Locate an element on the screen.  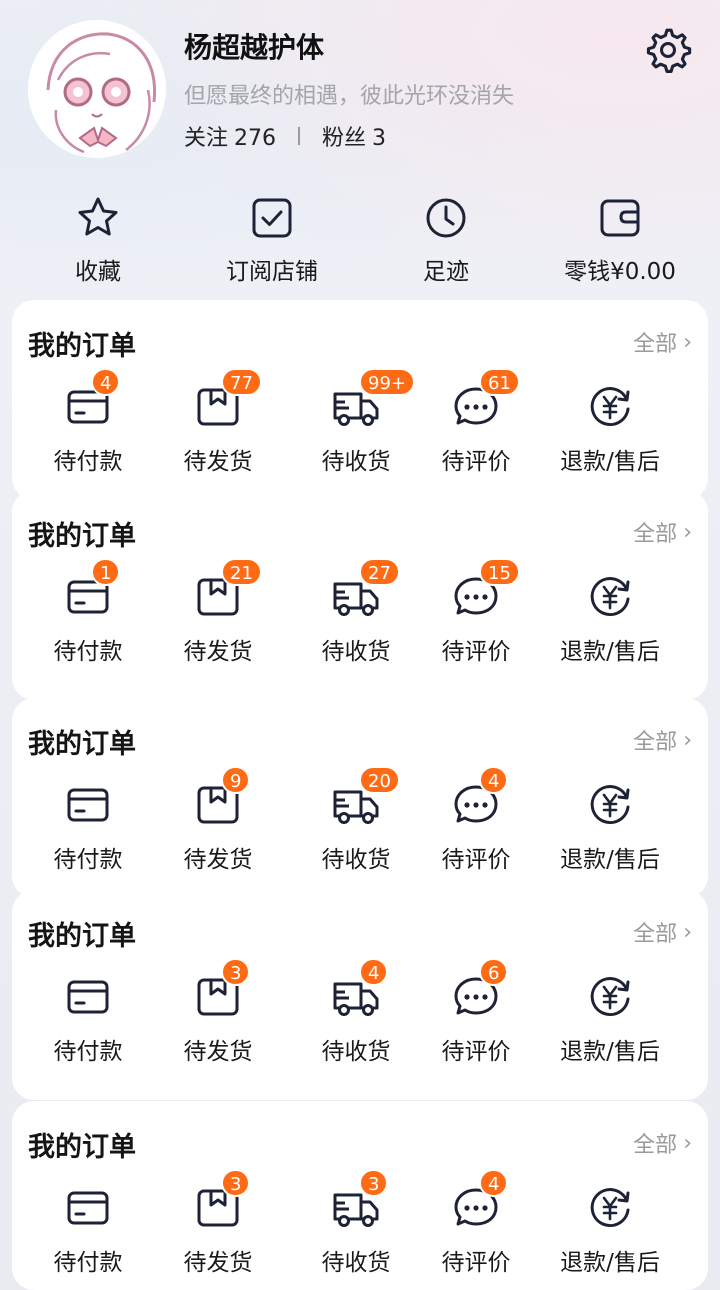
settings-button is located at coordinates (668, 50).